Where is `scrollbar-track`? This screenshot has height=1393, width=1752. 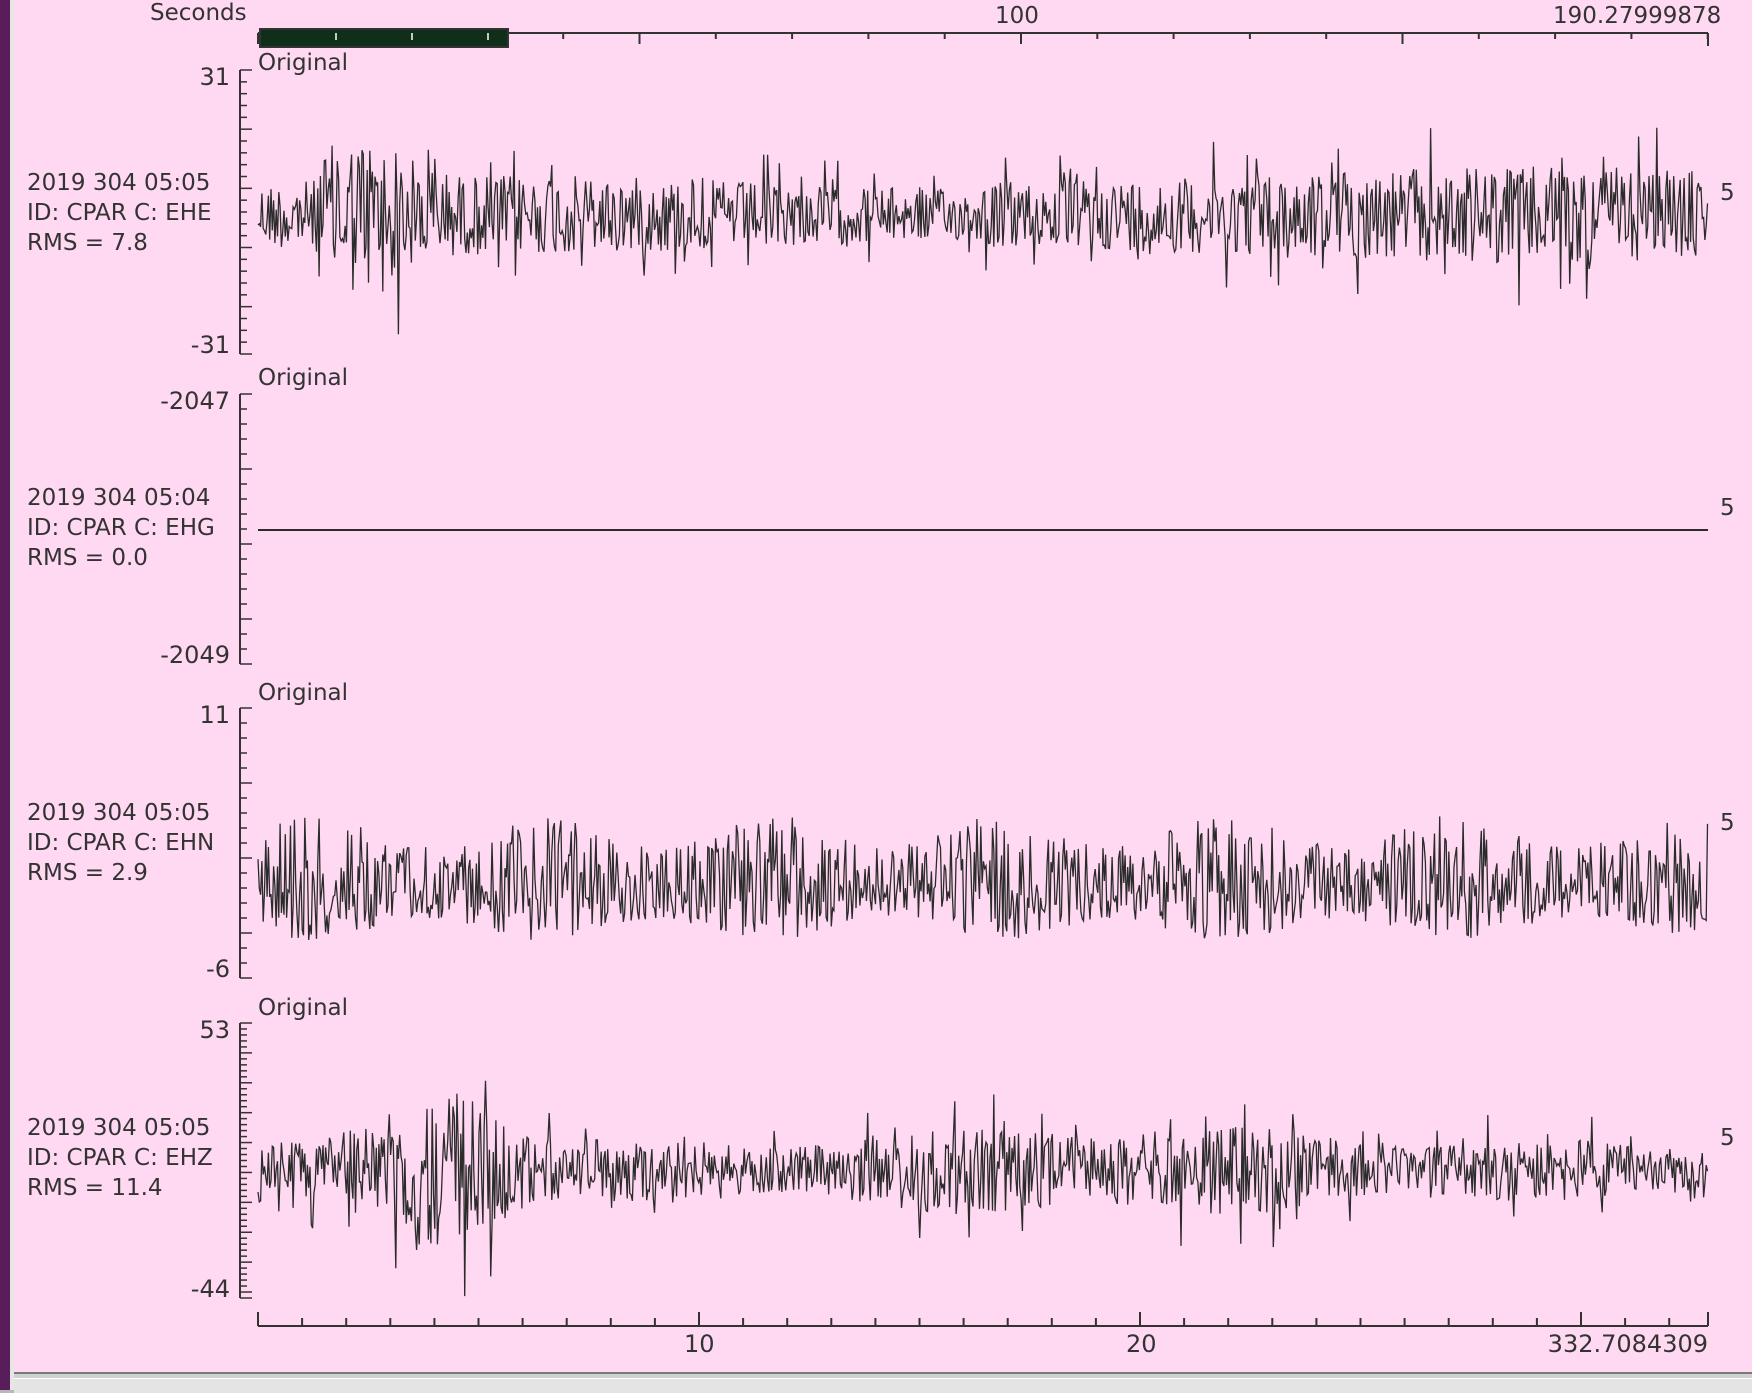
scrollbar-track is located at coordinates (883, 1385).